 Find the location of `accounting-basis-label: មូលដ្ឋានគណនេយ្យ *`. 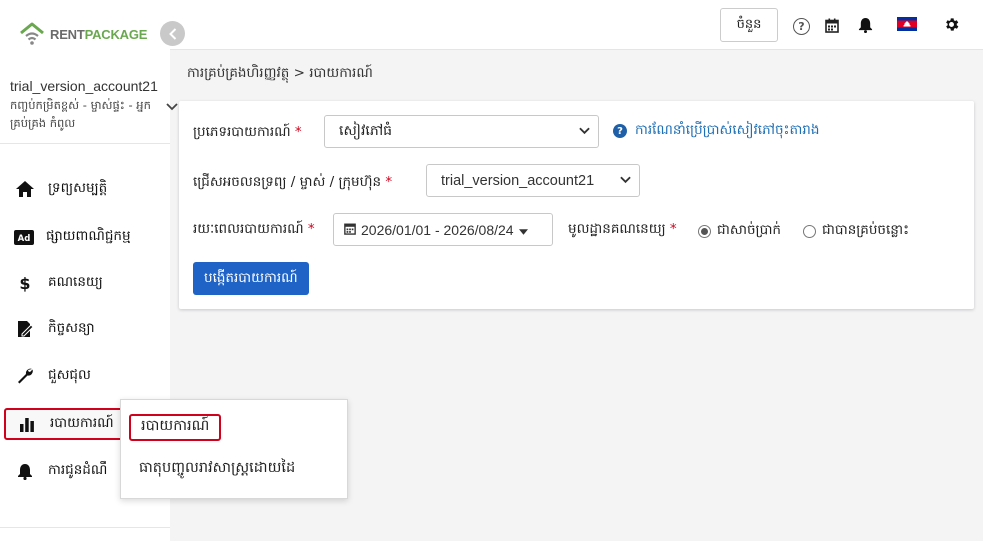

accounting-basis-label: មូលដ្ឋានគណនេយ្យ * is located at coordinates (622, 229).